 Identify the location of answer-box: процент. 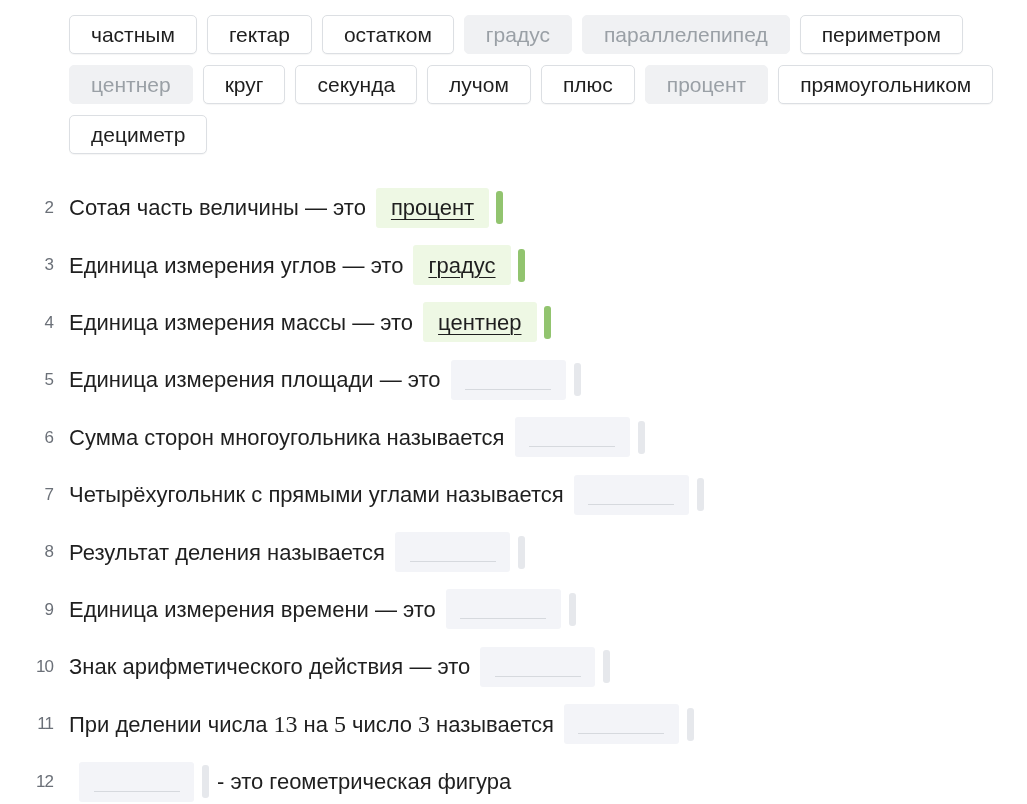
(432, 207).